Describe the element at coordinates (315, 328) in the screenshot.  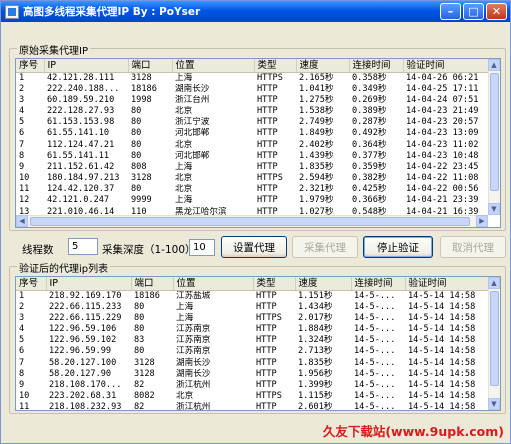
I see `table-cell: 1.884秒` at that location.